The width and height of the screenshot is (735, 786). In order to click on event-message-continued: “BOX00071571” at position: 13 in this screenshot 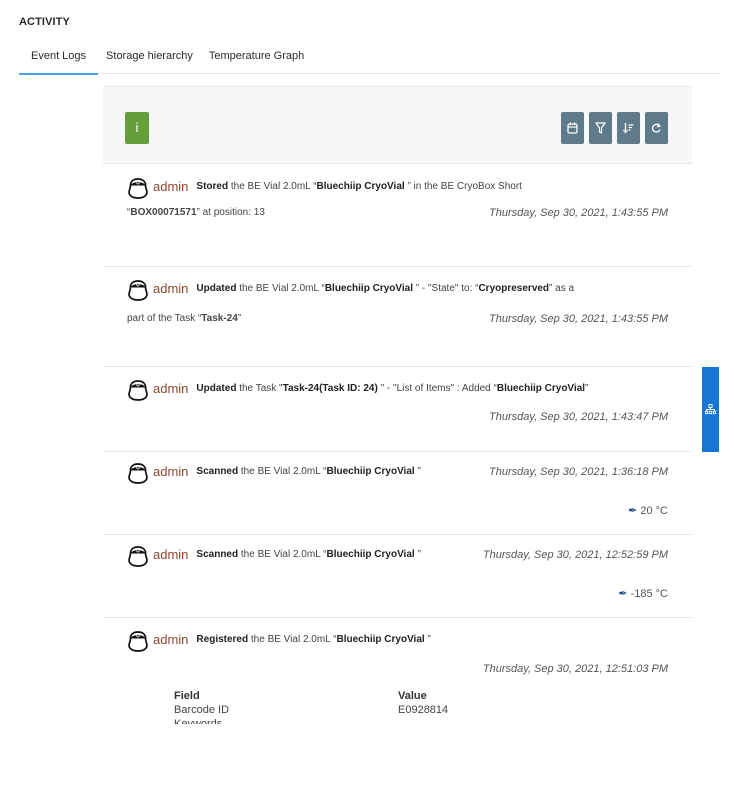, I will do `click(196, 213)`.